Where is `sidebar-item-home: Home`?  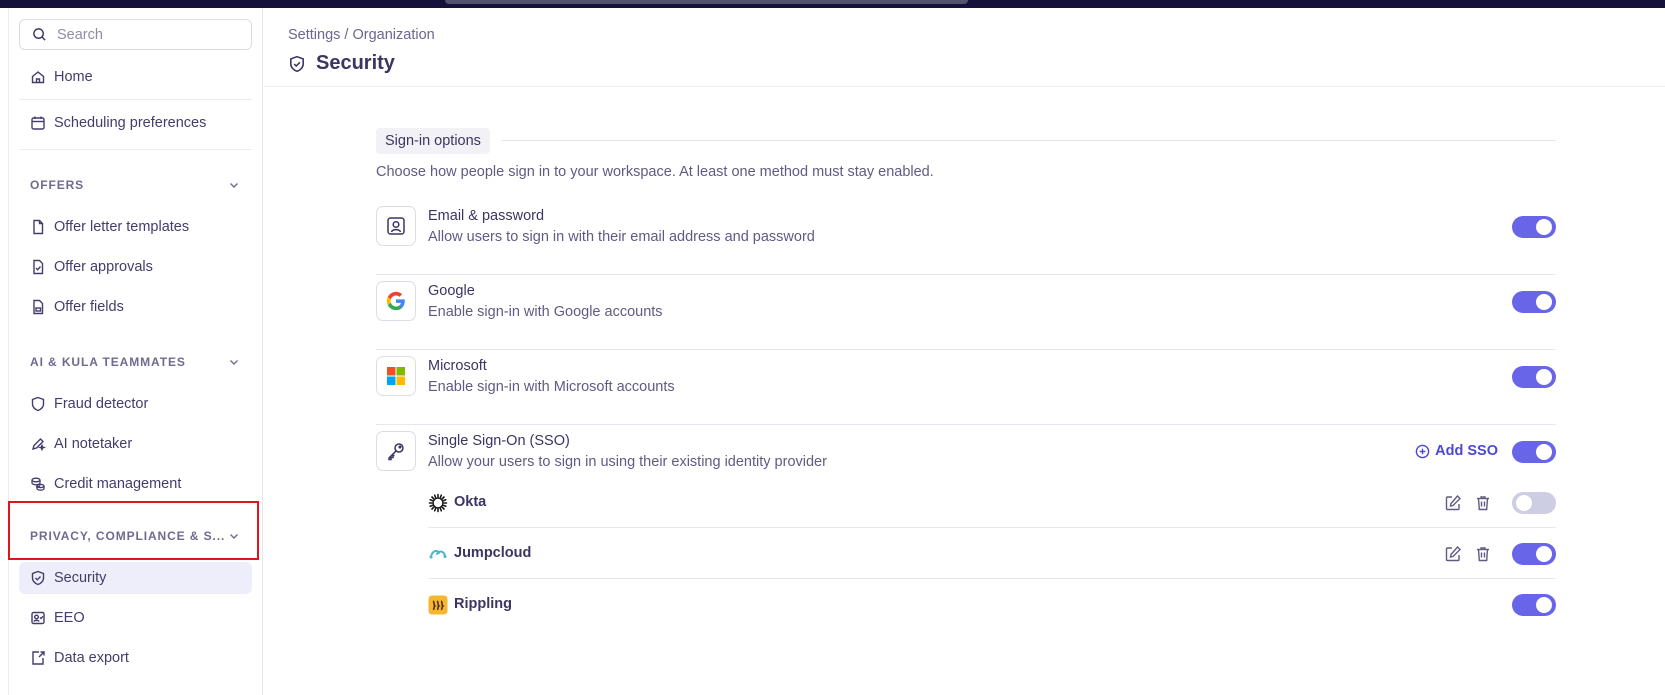 sidebar-item-home: Home is located at coordinates (135, 77).